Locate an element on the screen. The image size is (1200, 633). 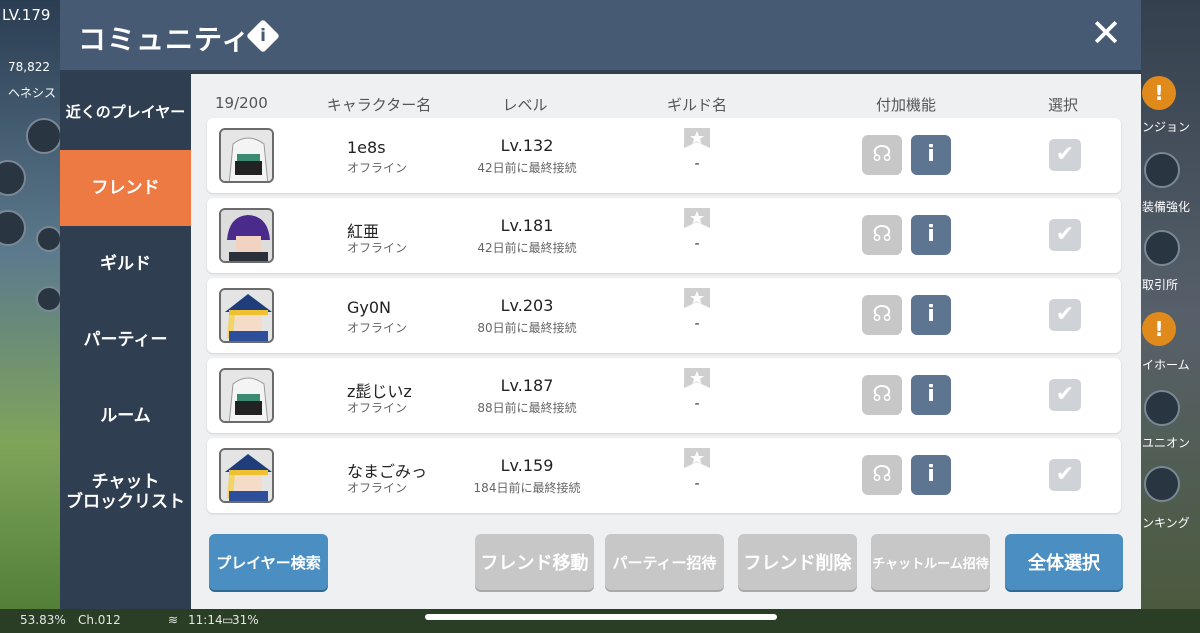
myhome-label: イホーム is located at coordinates (1166, 365).